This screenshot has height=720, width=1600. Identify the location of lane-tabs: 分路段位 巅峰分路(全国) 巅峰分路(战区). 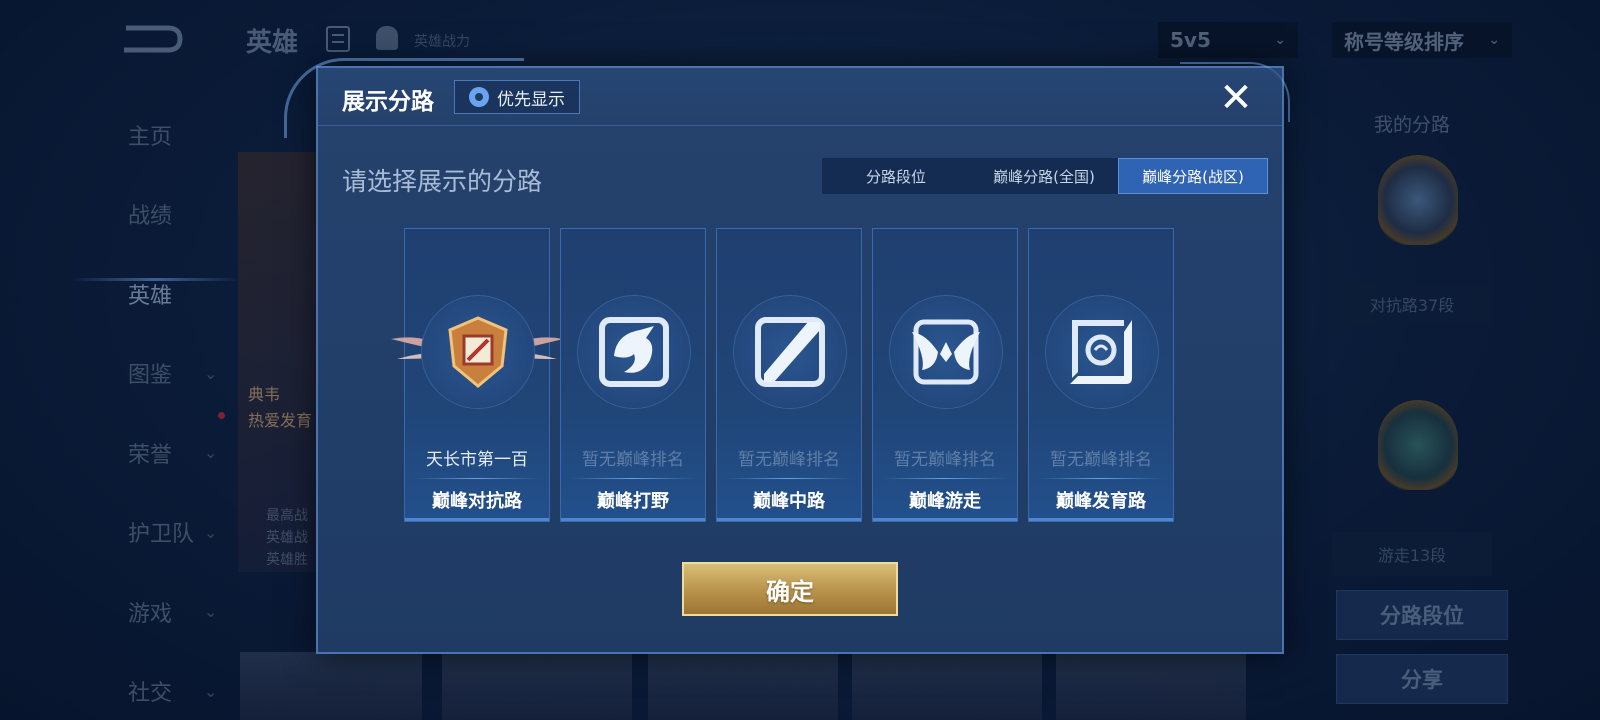
(1045, 176).